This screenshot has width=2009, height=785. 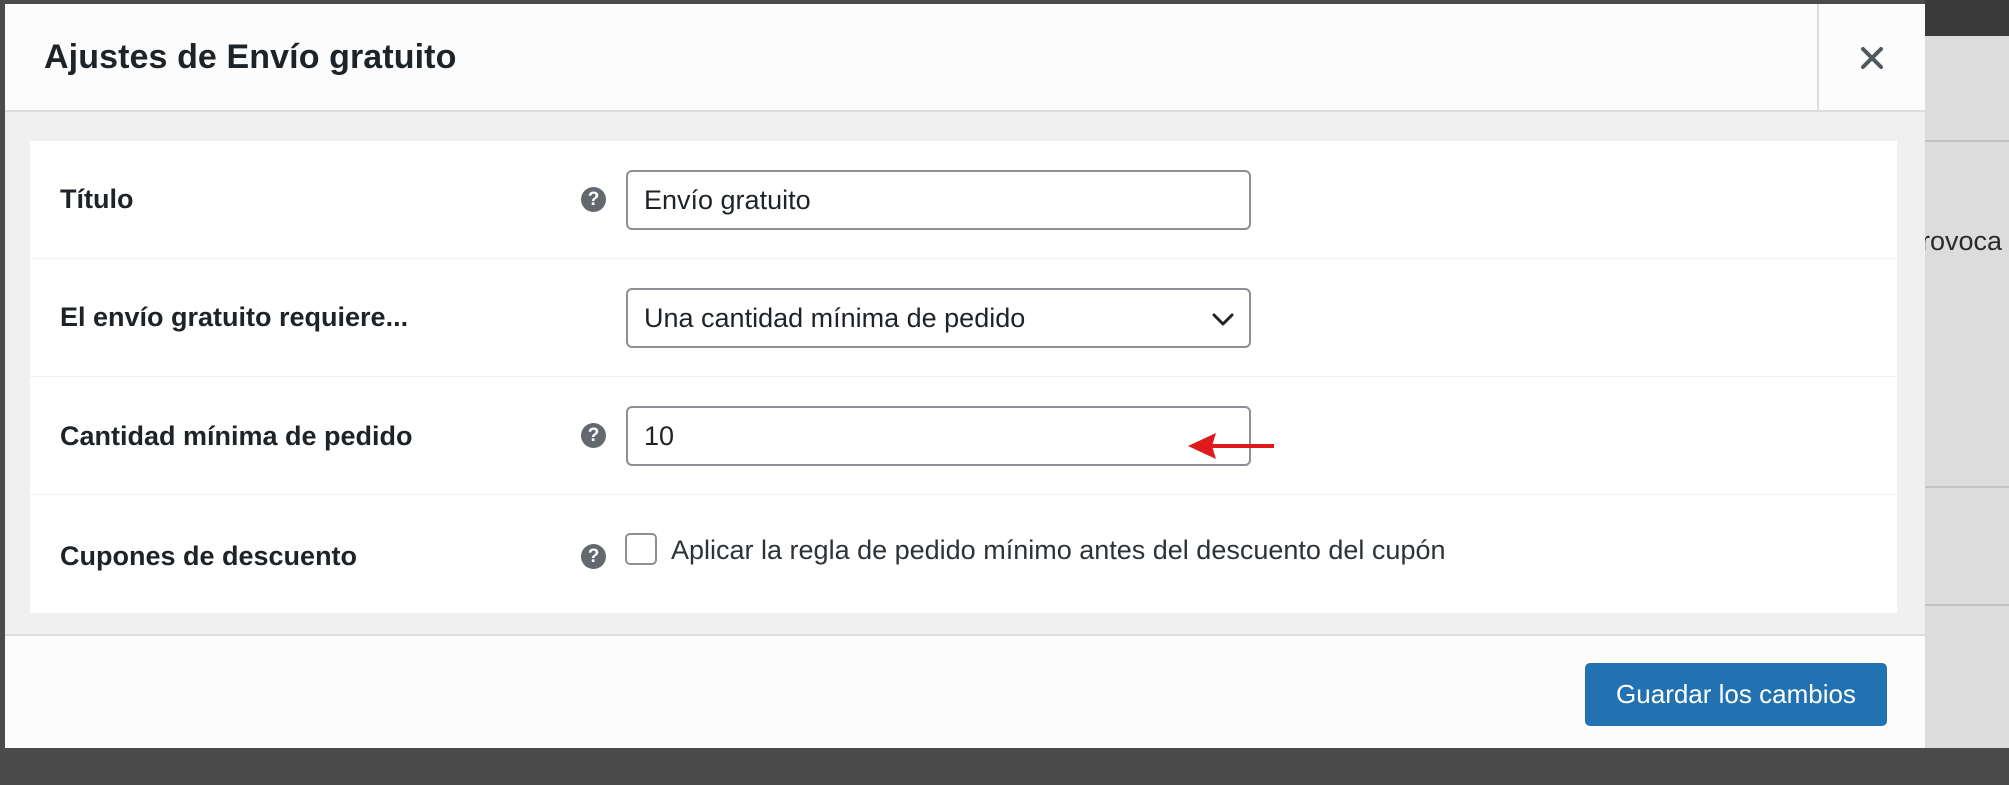 I want to click on coupon-checkbox, so click(x=641, y=549).